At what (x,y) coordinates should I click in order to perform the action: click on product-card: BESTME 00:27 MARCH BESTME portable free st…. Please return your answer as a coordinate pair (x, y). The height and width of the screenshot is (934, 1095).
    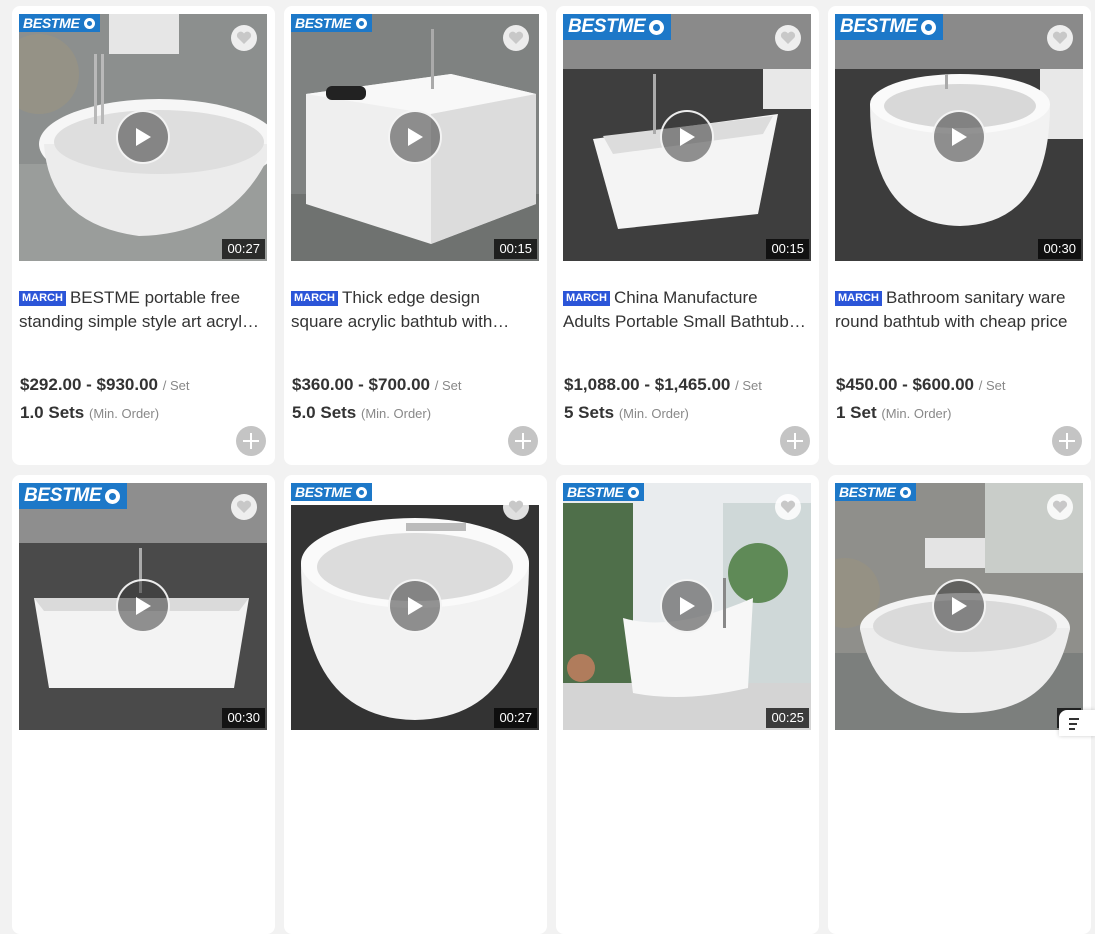
    Looking at the image, I should click on (143, 235).